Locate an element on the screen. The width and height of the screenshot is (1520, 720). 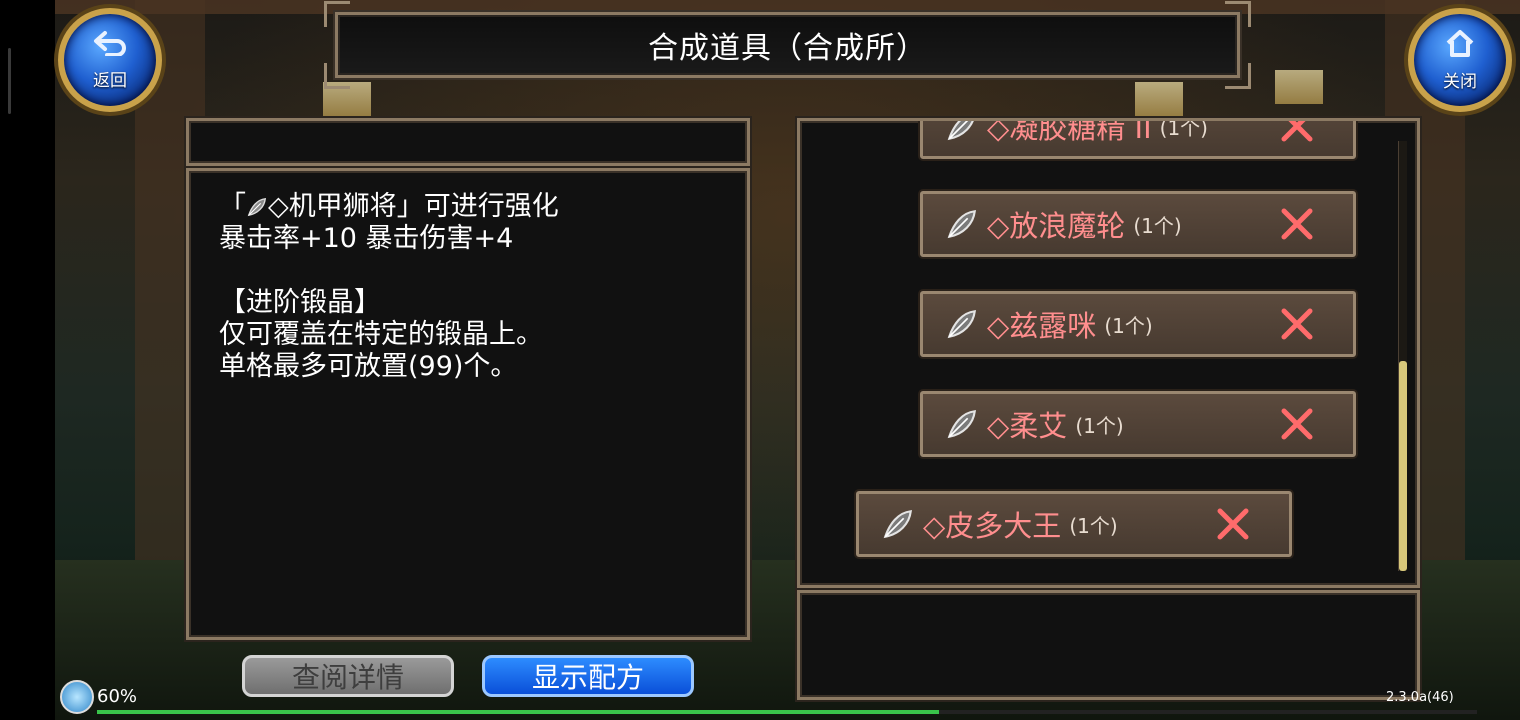
list-item: ◇凝胶糖精 II (1个) is located at coordinates (1138, 140).